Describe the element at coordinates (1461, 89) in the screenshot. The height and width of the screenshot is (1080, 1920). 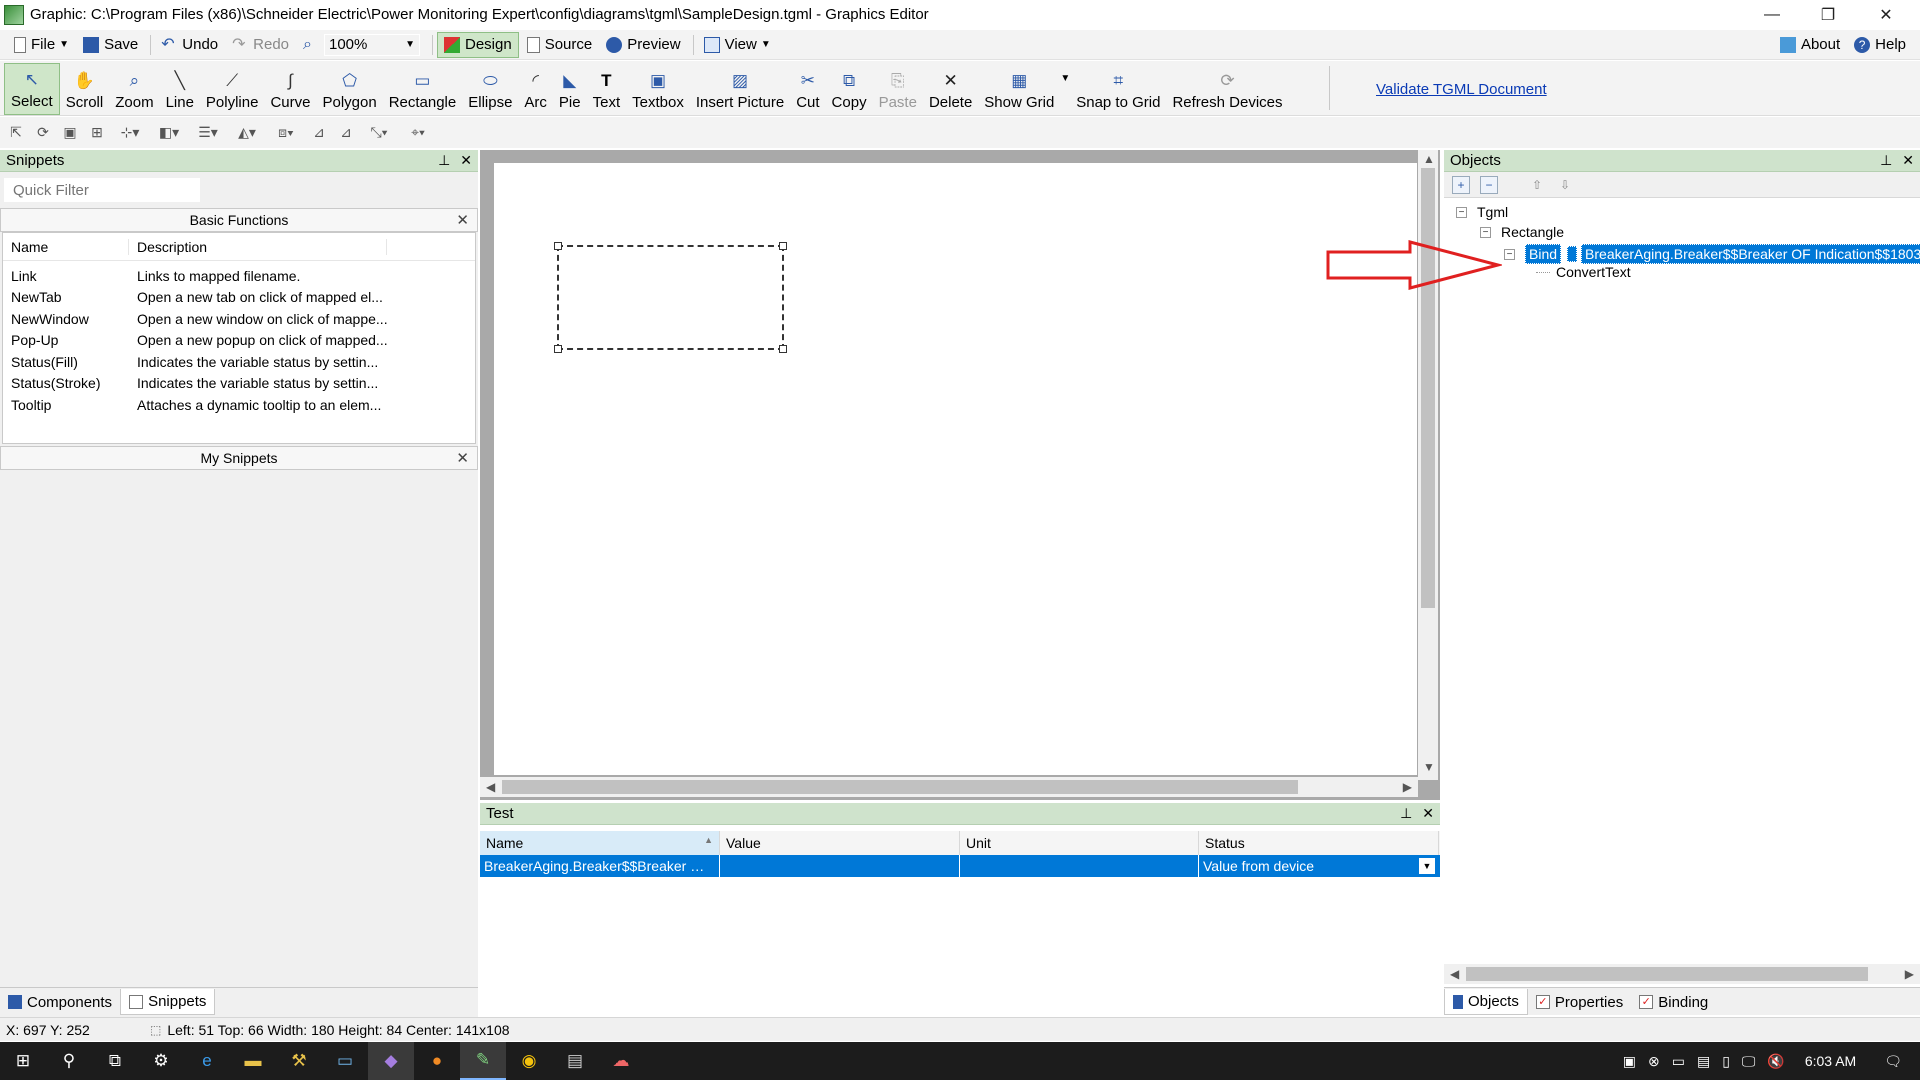
I see `validate-tgml-link: Validate TGML Document` at that location.